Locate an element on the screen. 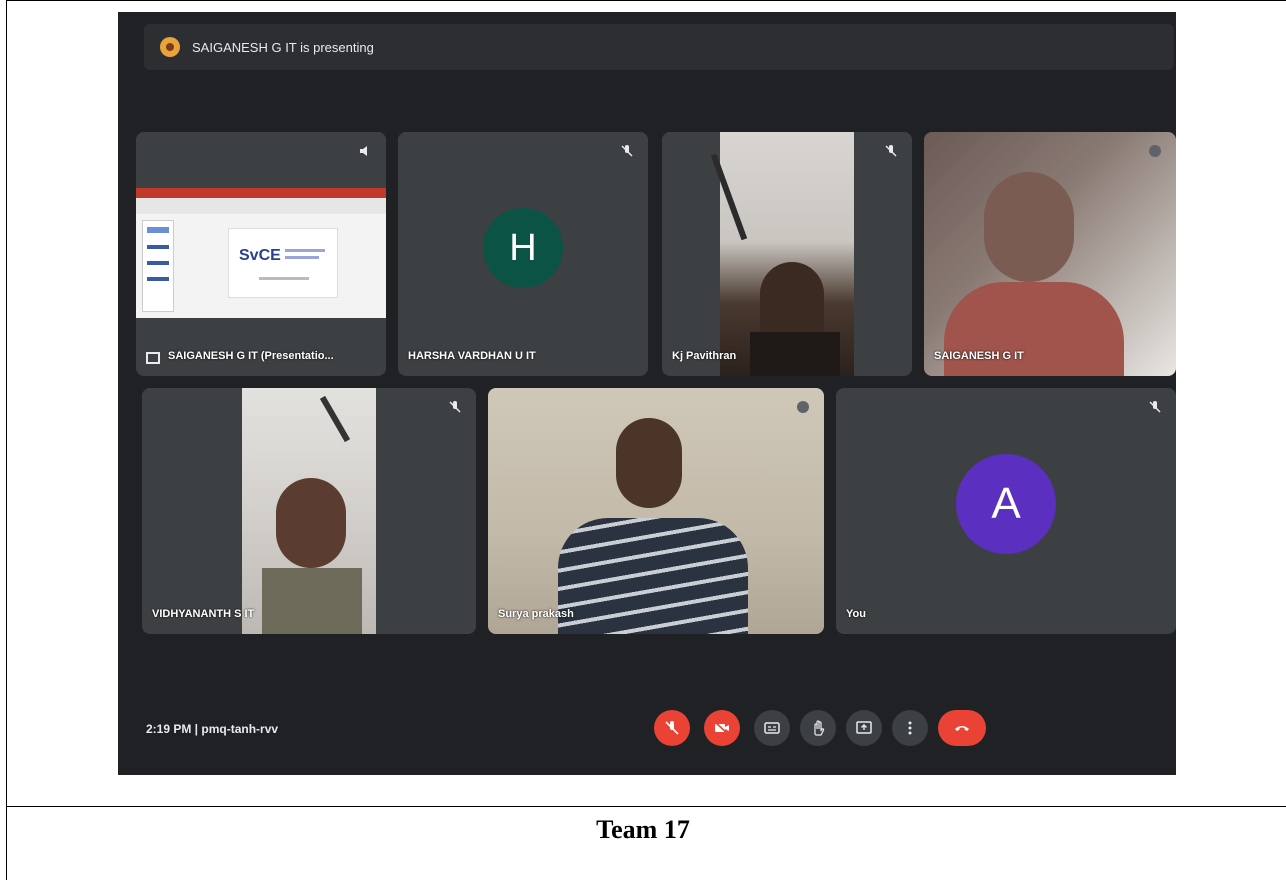 This screenshot has width=1286, height=880. present-icon is located at coordinates (864, 727).